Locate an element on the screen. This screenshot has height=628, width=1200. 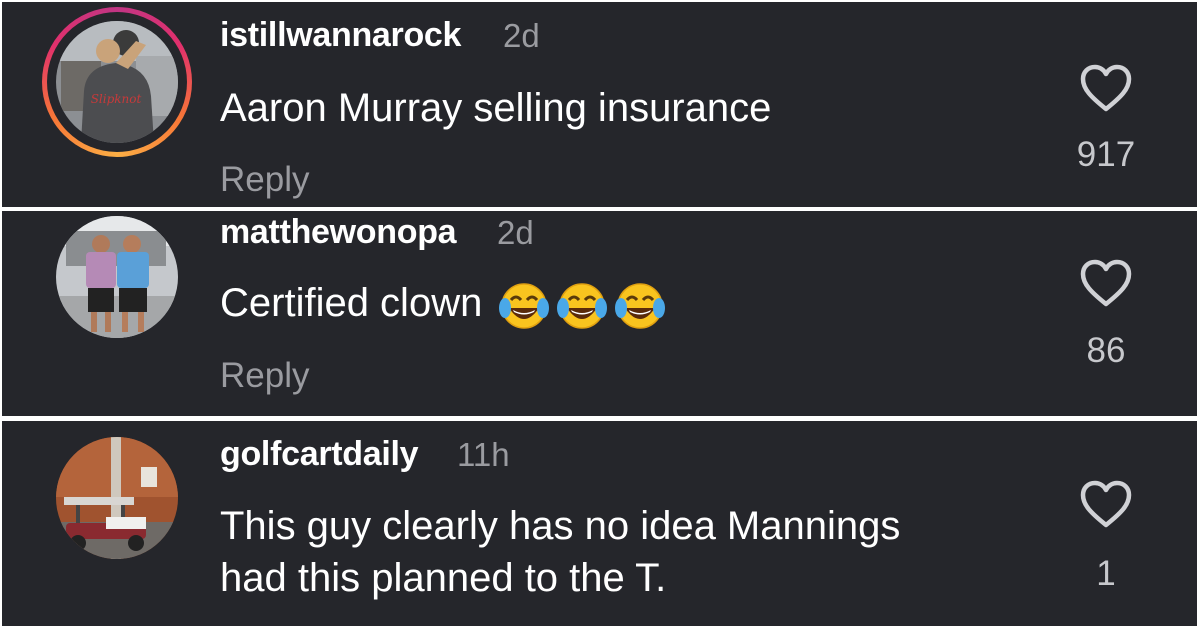
avatar: Slipknot is located at coordinates (117, 82).